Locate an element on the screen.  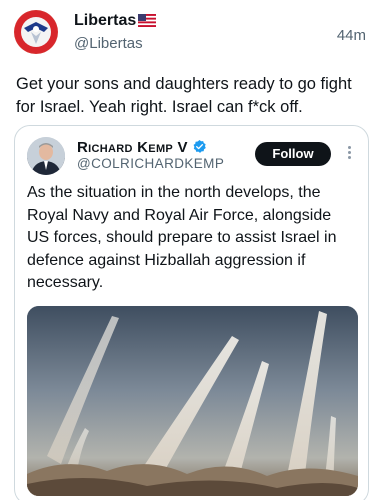
author-avatar is located at coordinates (36, 32).